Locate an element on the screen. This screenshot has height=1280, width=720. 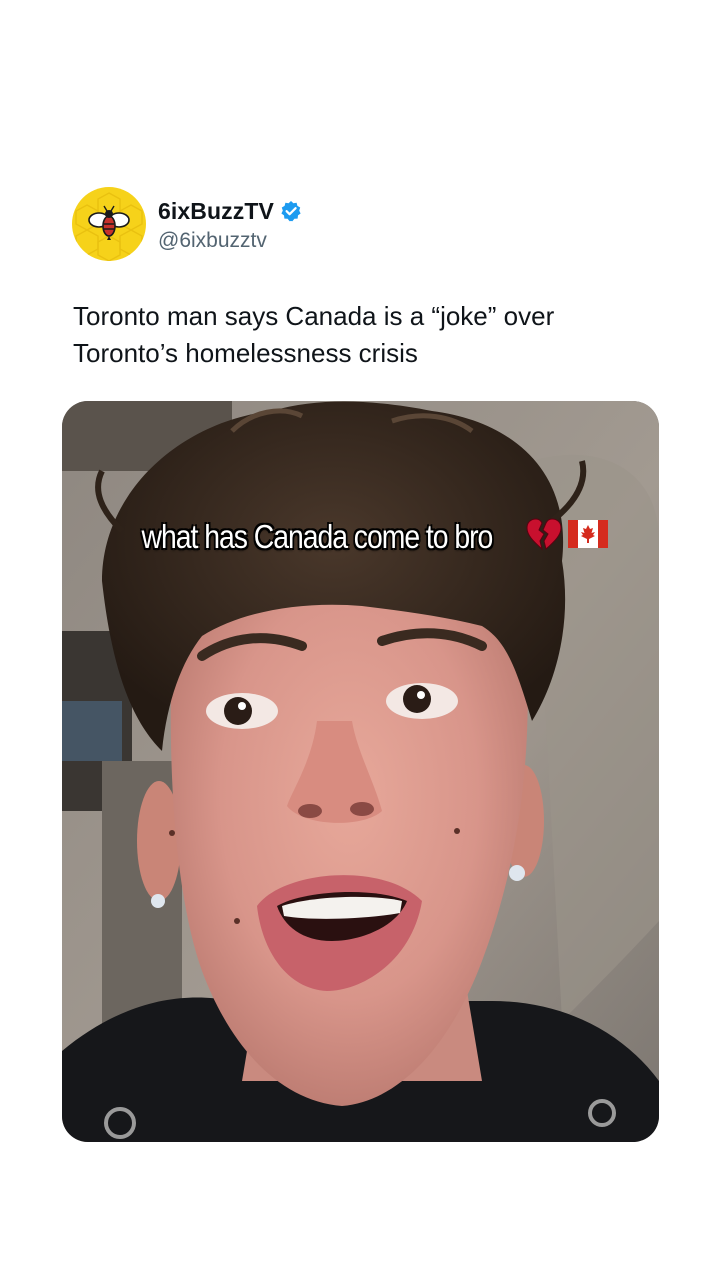
verified-badge-icon is located at coordinates (291, 211).